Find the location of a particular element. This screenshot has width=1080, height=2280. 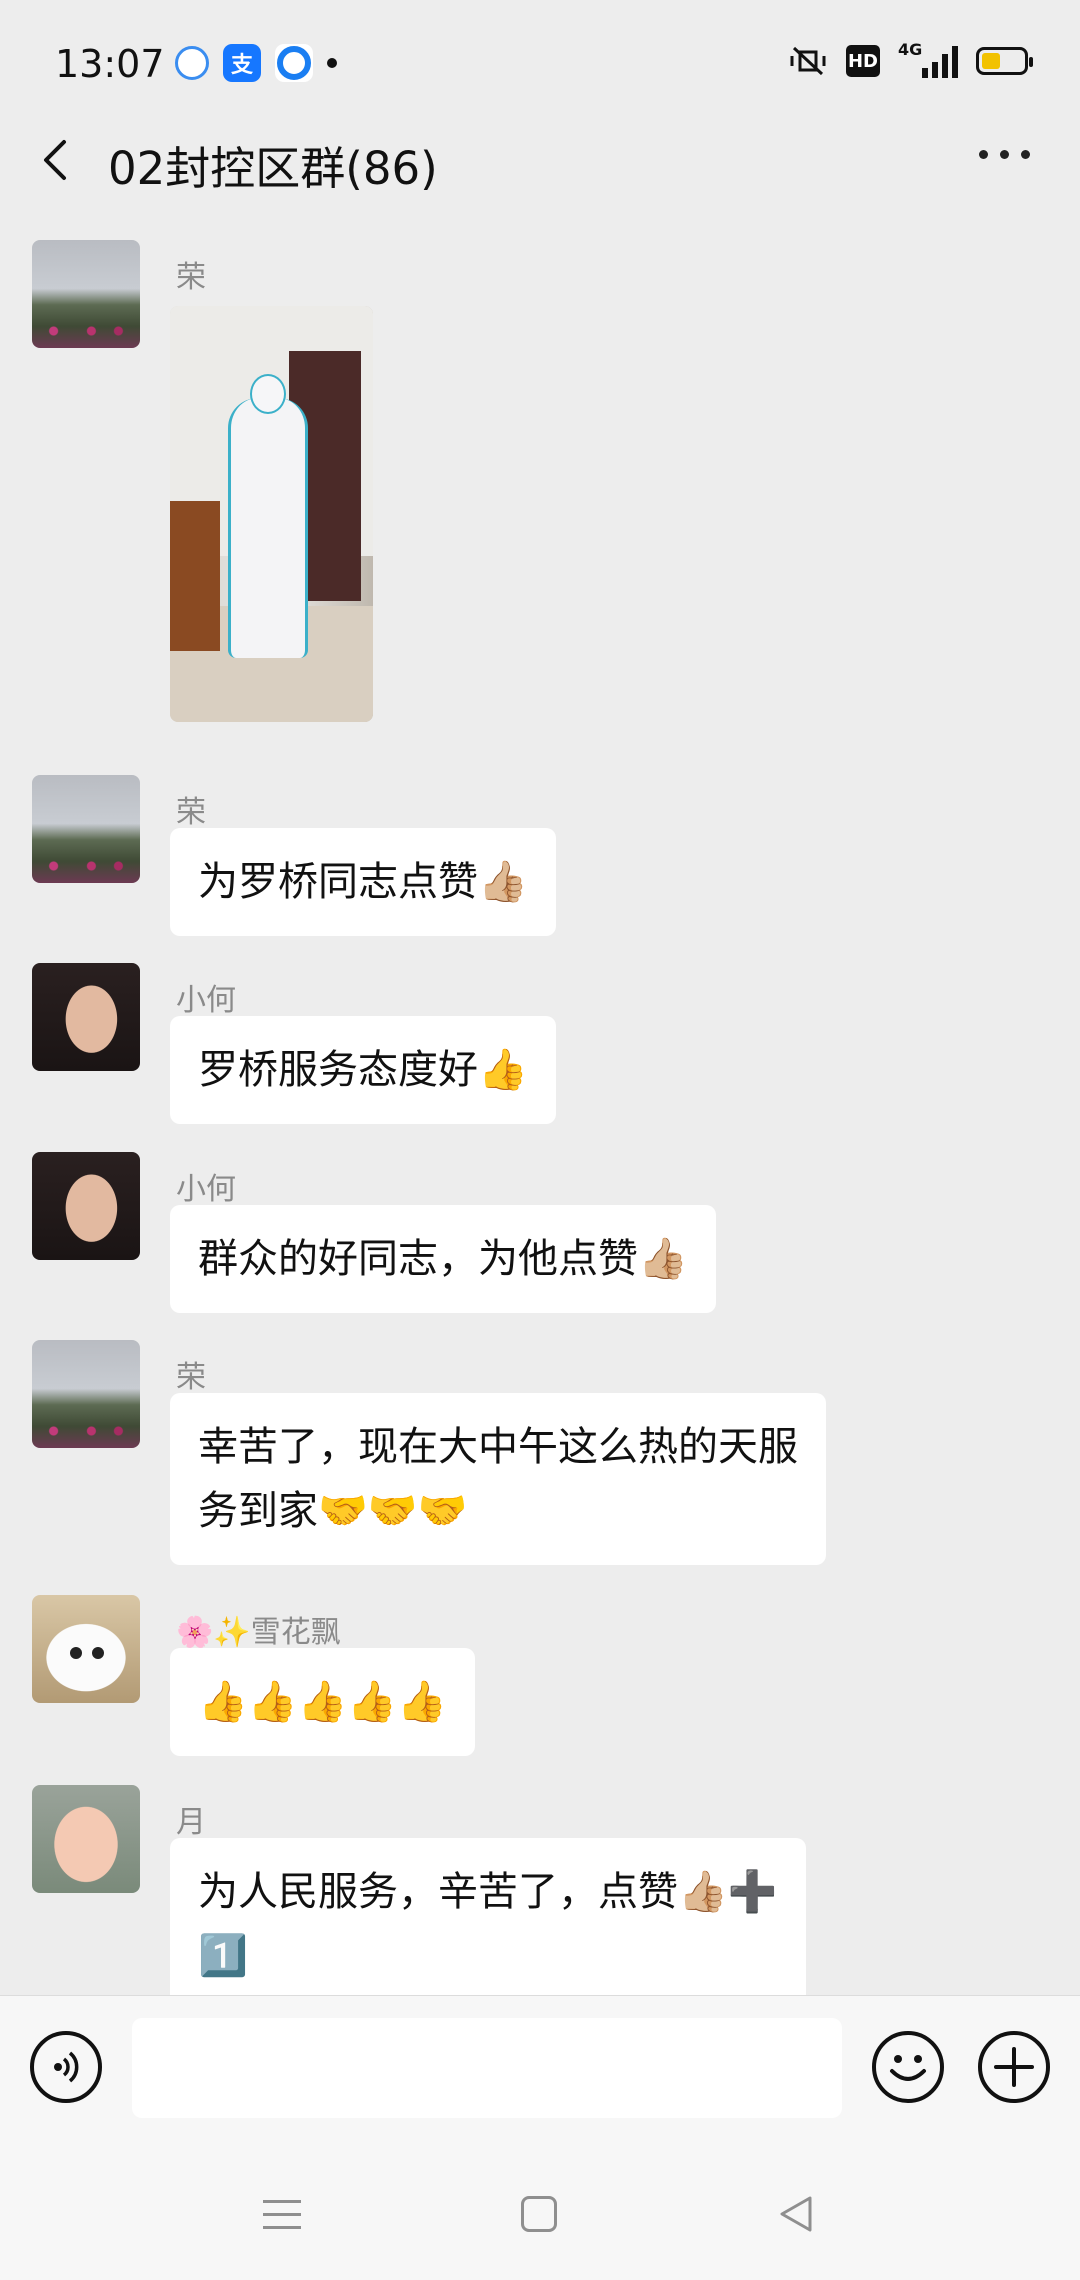

hd-icon: HD is located at coordinates (863, 61).